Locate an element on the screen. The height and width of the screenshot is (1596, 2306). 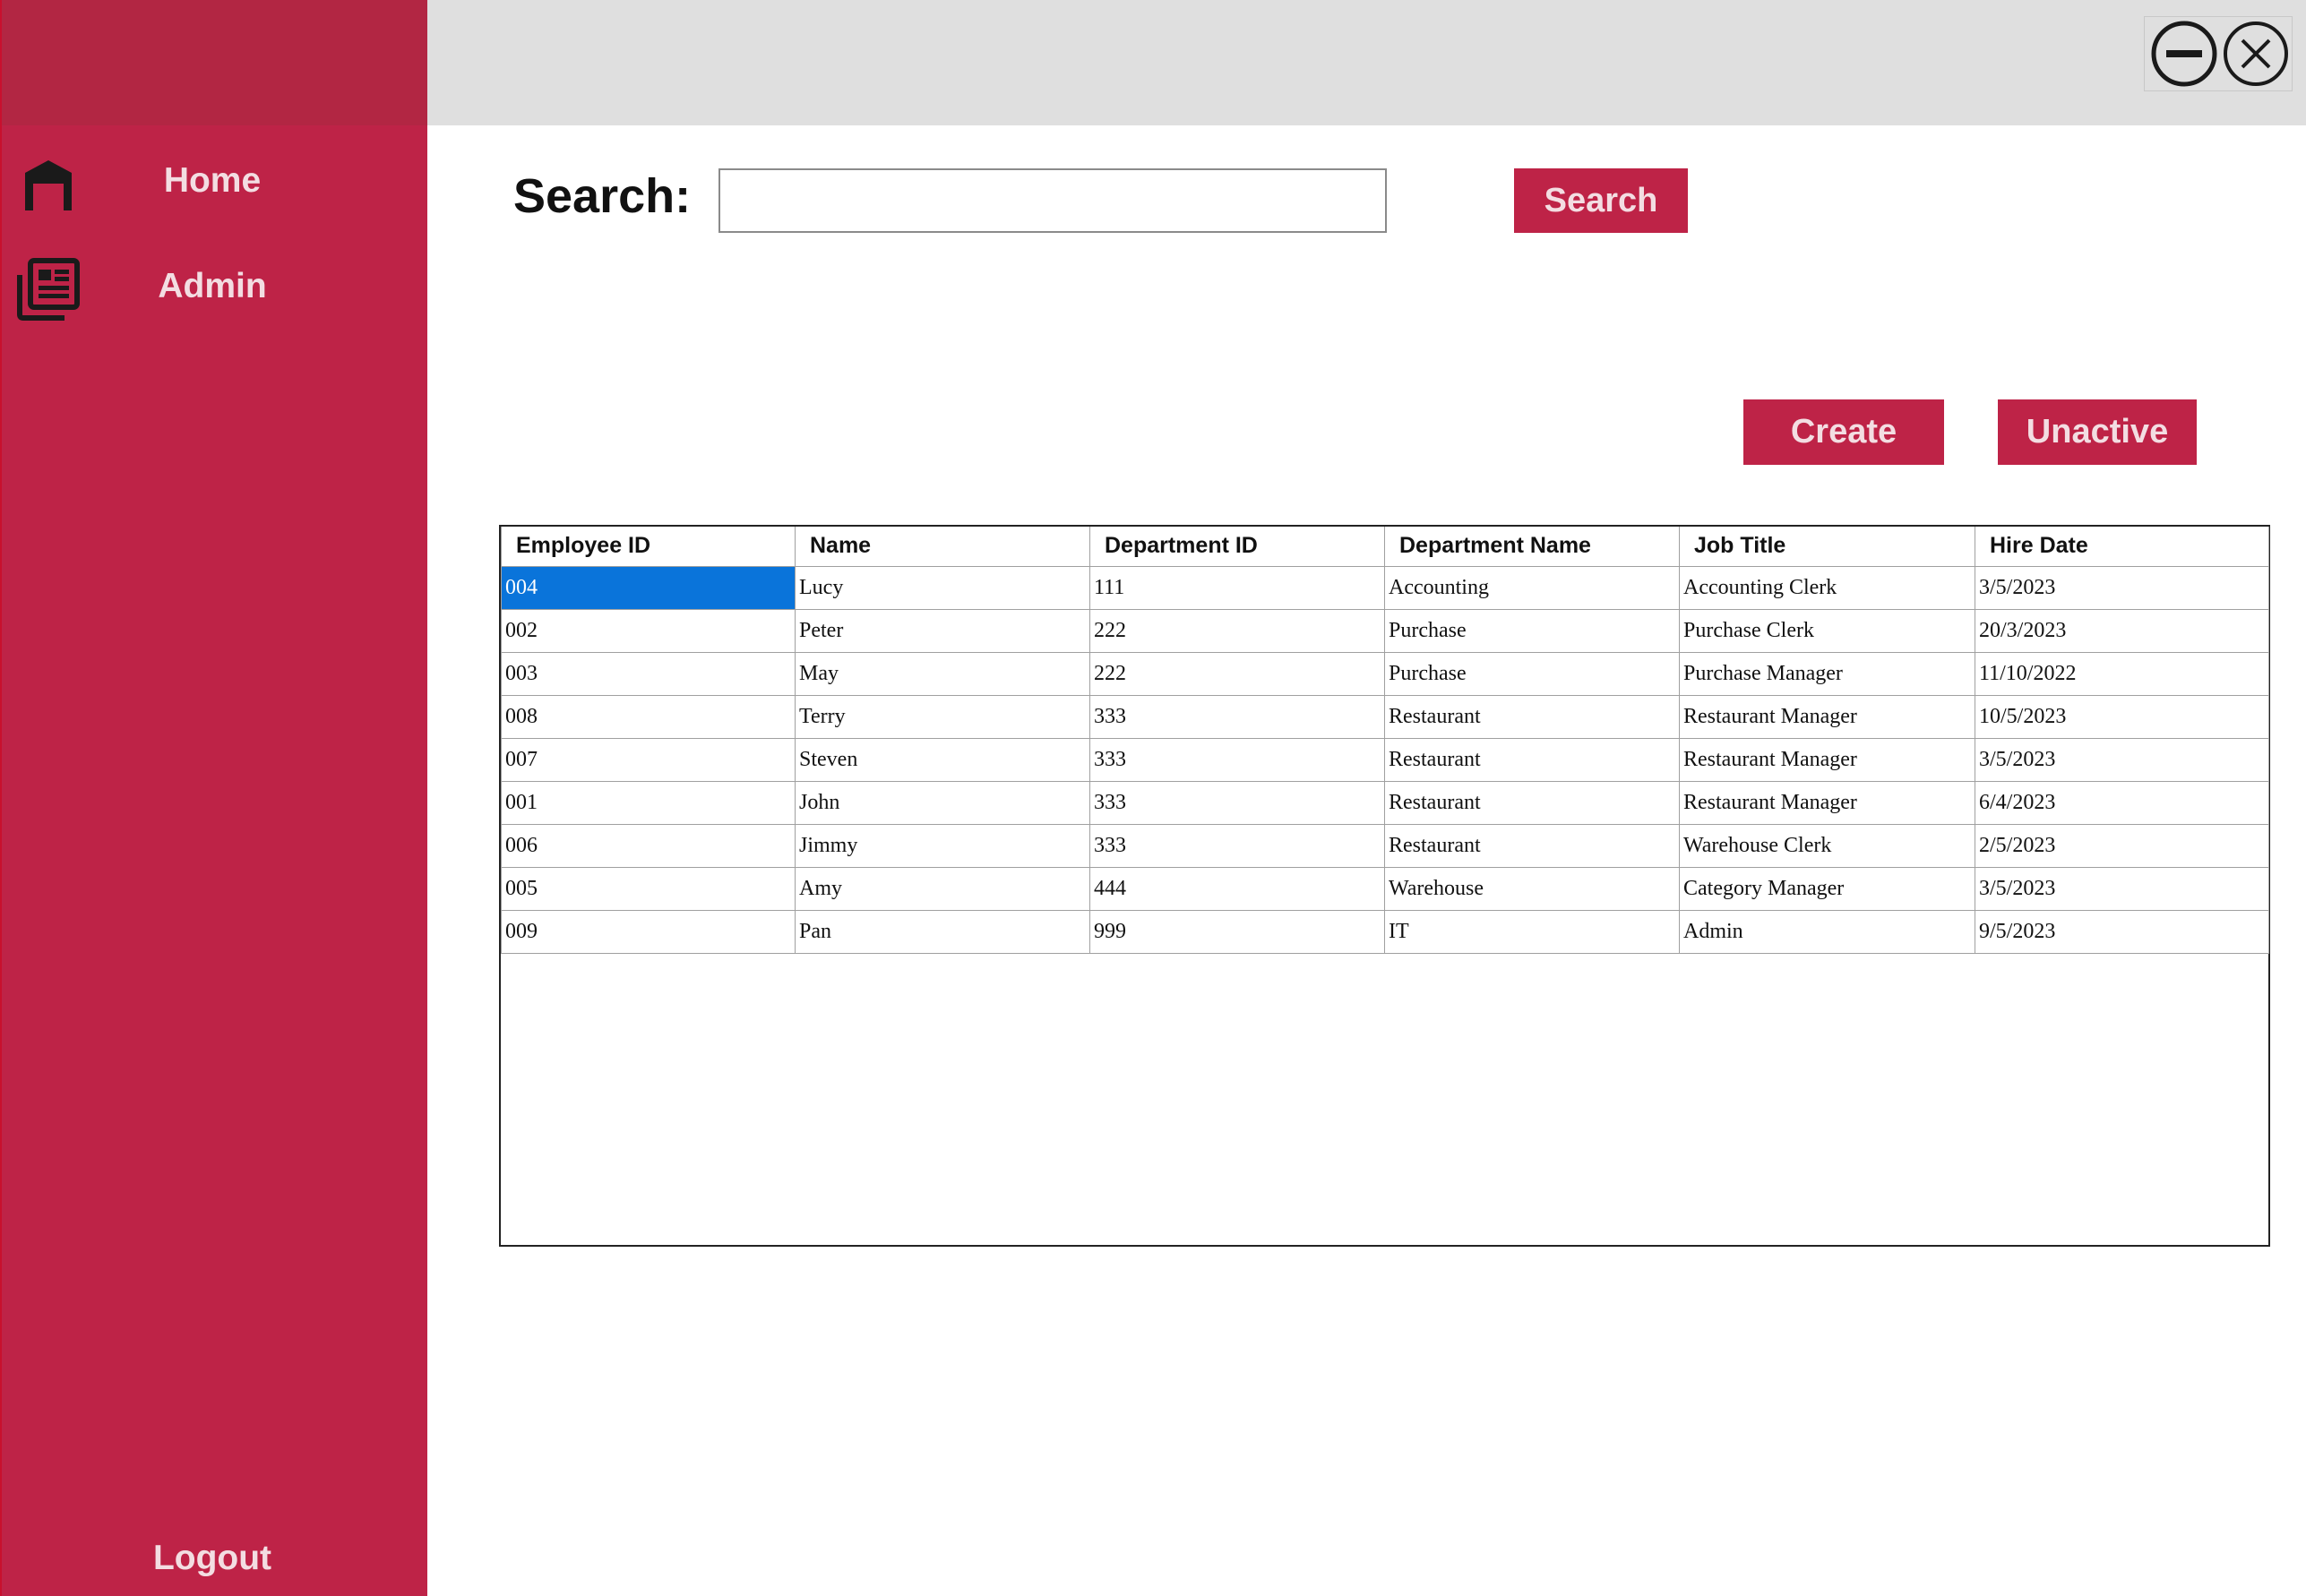
sidebar-item-label: Home is located at coordinates (213, 181).